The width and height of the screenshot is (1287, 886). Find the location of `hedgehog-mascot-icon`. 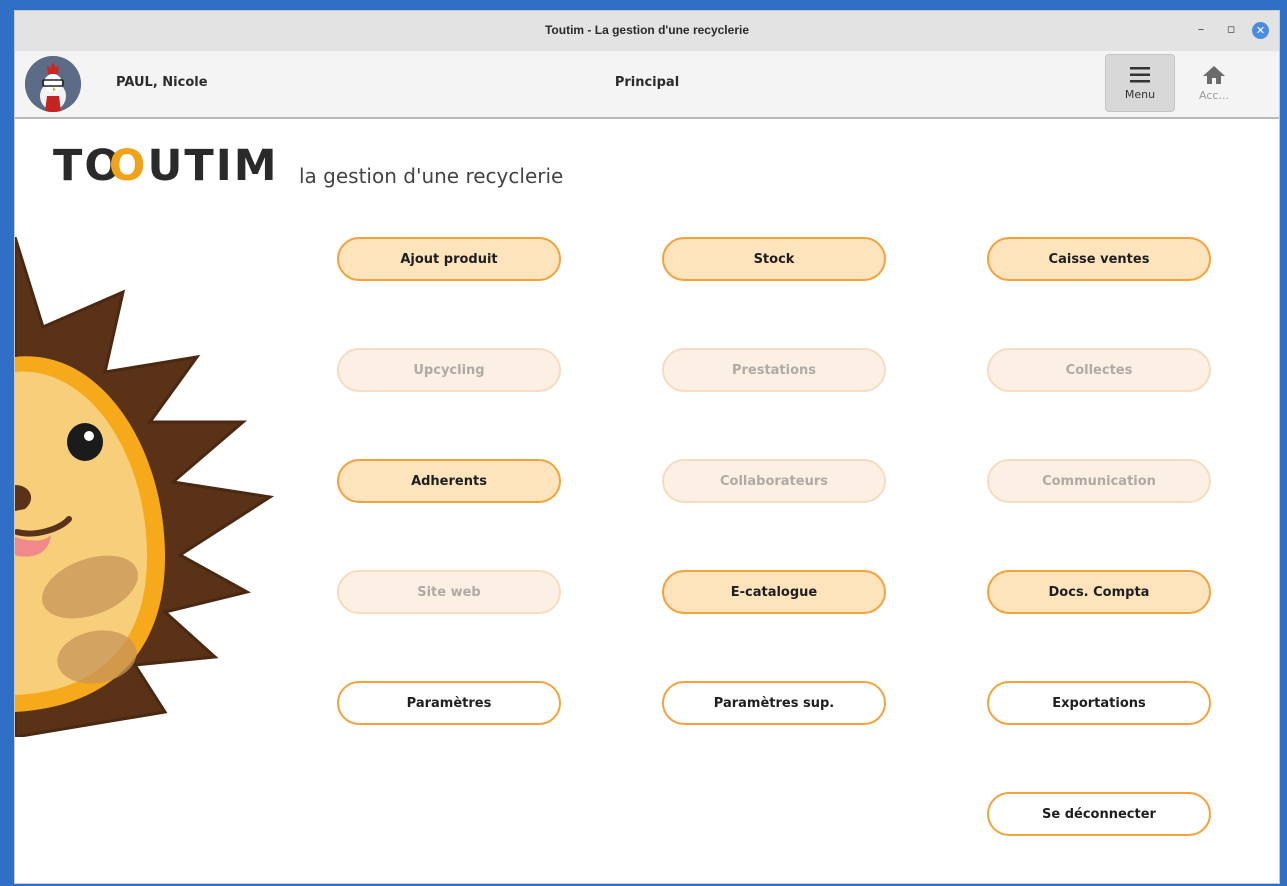

hedgehog-mascot-icon is located at coordinates (145, 487).